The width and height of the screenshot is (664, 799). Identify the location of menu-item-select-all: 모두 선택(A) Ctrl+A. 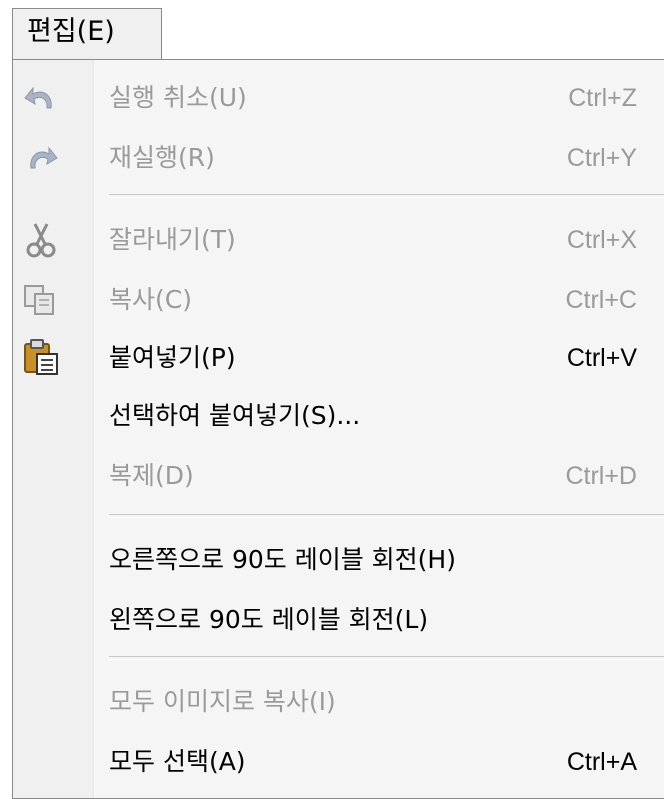
(338, 762).